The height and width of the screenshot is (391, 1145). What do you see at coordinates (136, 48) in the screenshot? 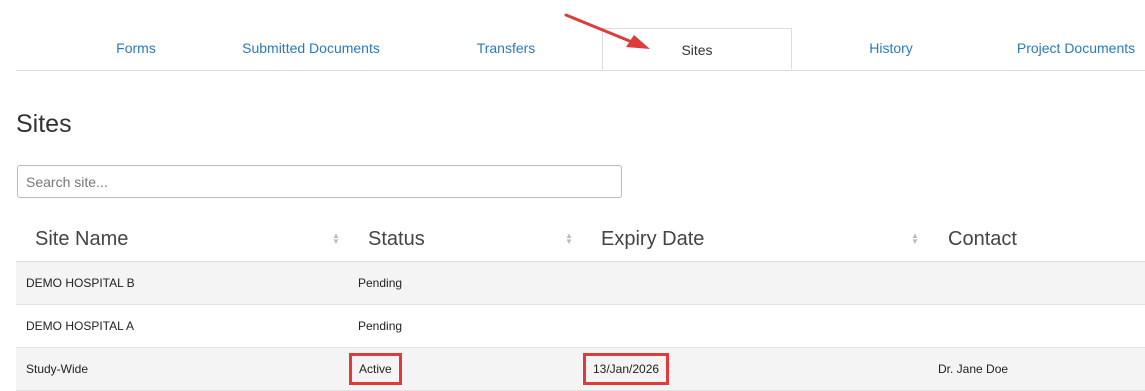
I see `tab-forms: Forms` at bounding box center [136, 48].